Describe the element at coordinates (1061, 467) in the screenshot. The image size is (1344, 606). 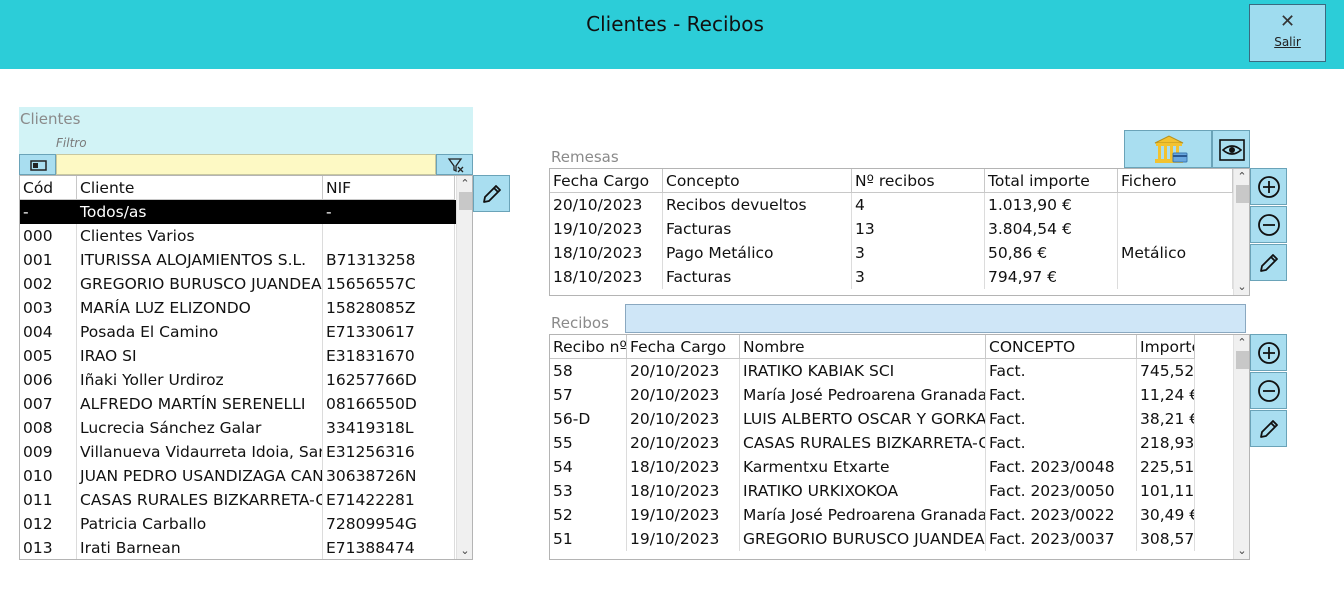
I see `table-cell: Fact. 2023/0048` at that location.